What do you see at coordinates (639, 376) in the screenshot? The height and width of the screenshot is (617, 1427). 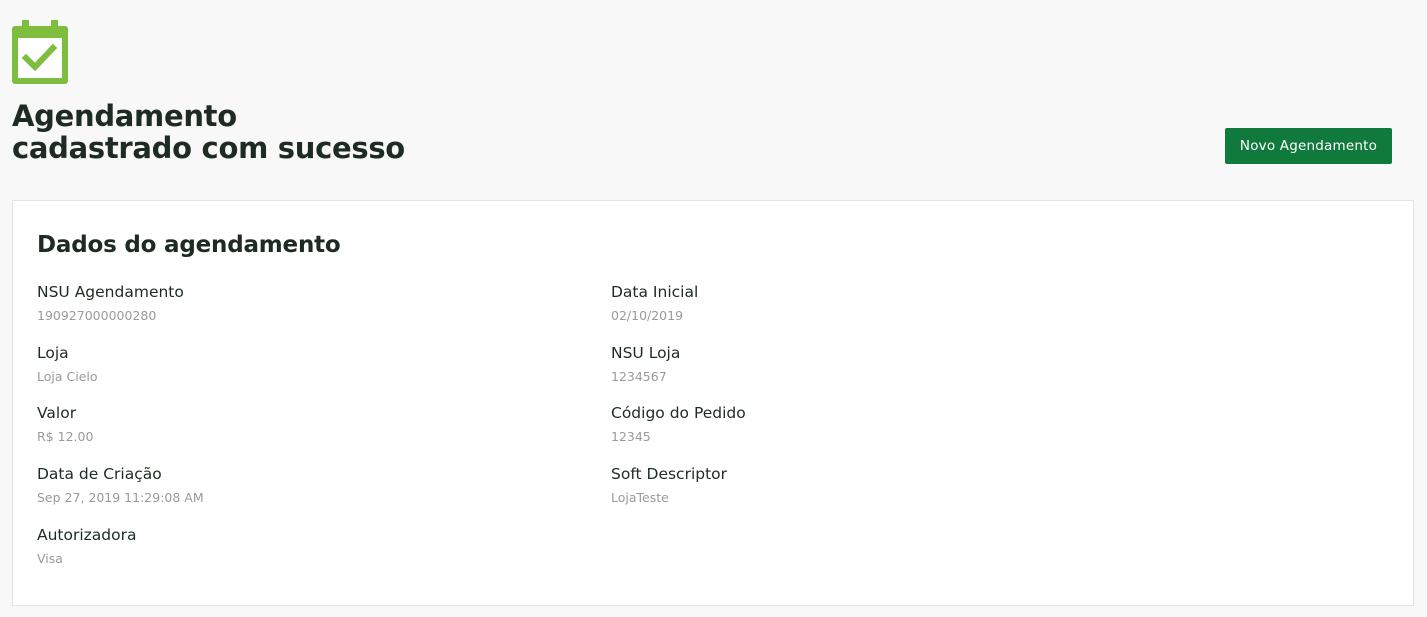 I see `field-value: 1234567` at bounding box center [639, 376].